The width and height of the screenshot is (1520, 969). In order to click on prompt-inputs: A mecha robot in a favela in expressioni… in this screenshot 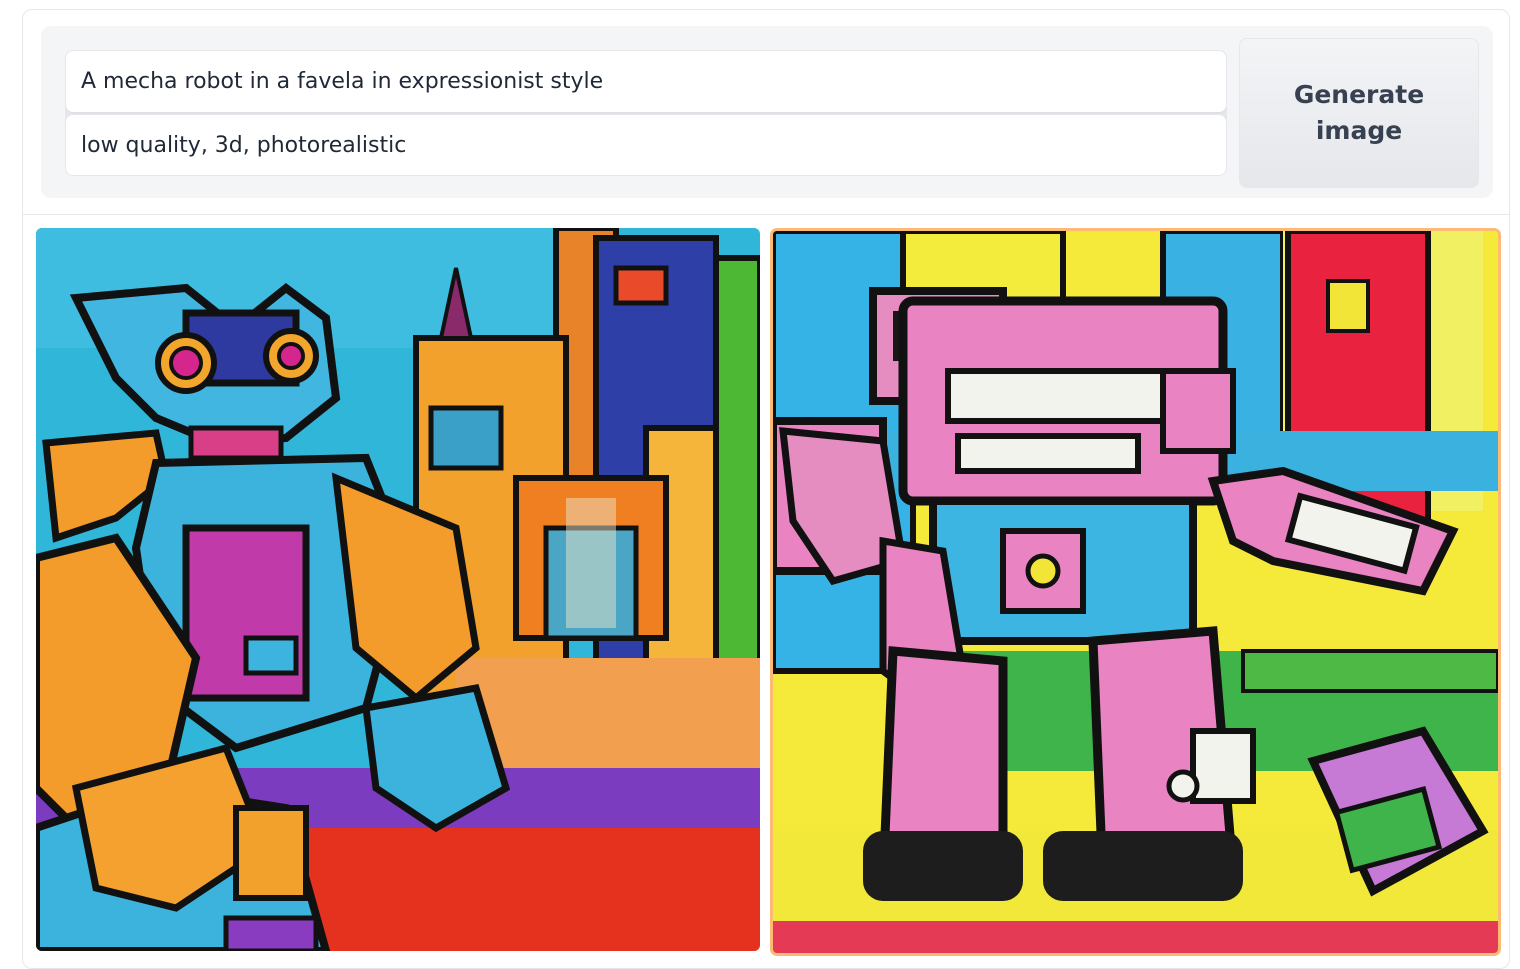, I will do `click(646, 113)`.